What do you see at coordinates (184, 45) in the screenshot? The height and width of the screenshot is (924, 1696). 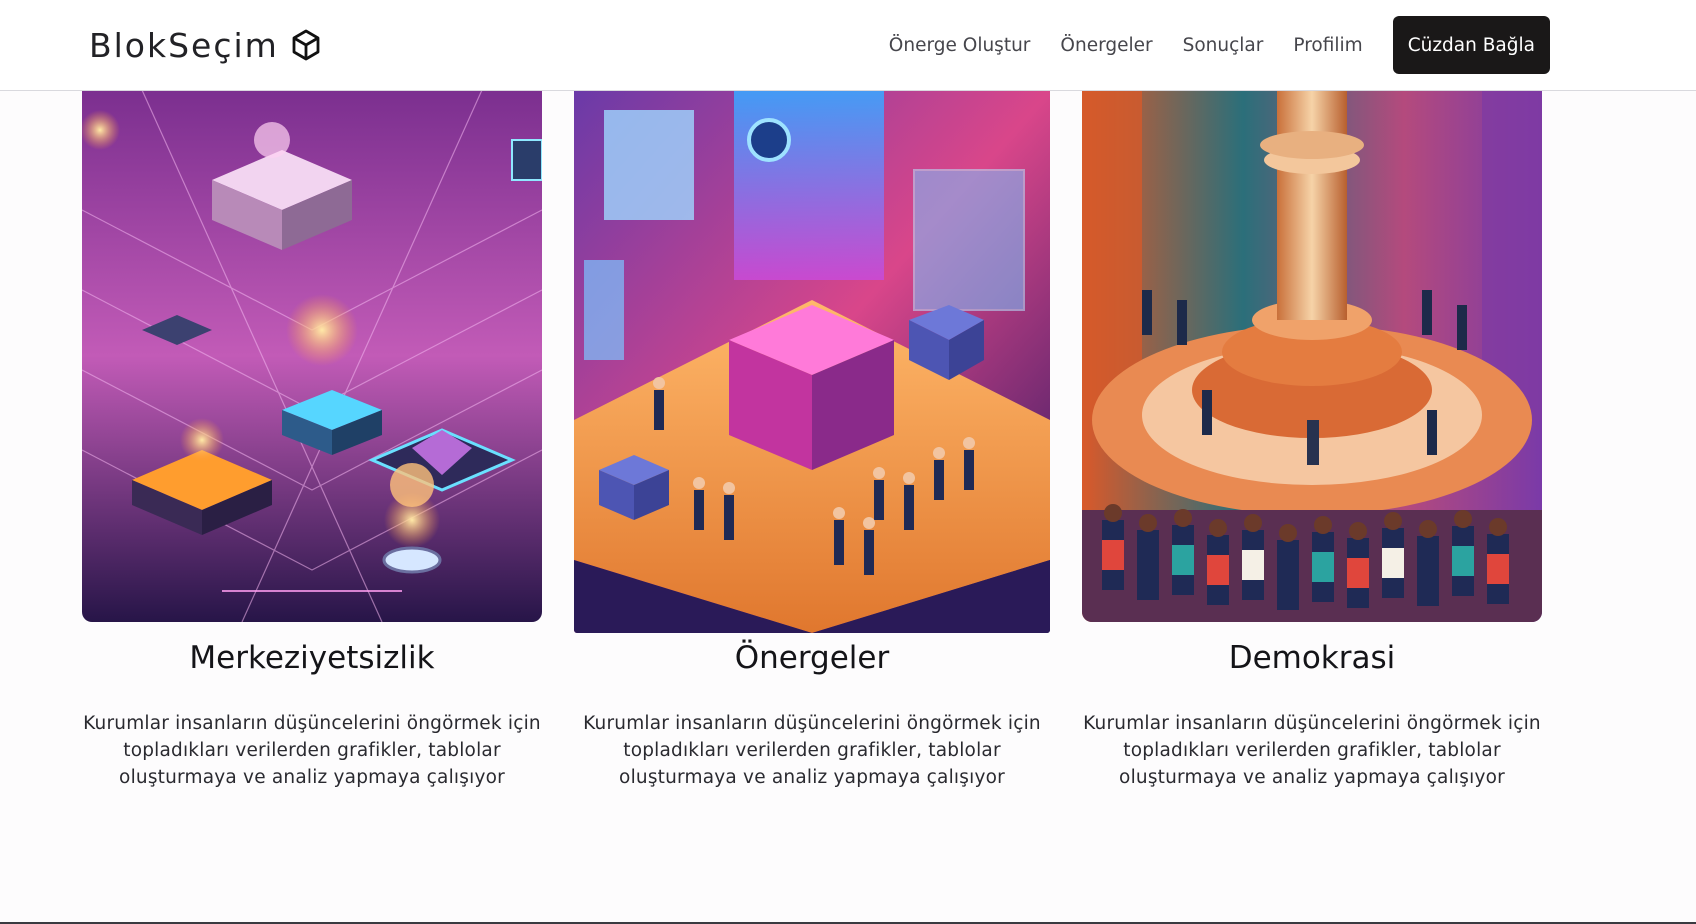 I see `brand-name: BlokSeçim` at bounding box center [184, 45].